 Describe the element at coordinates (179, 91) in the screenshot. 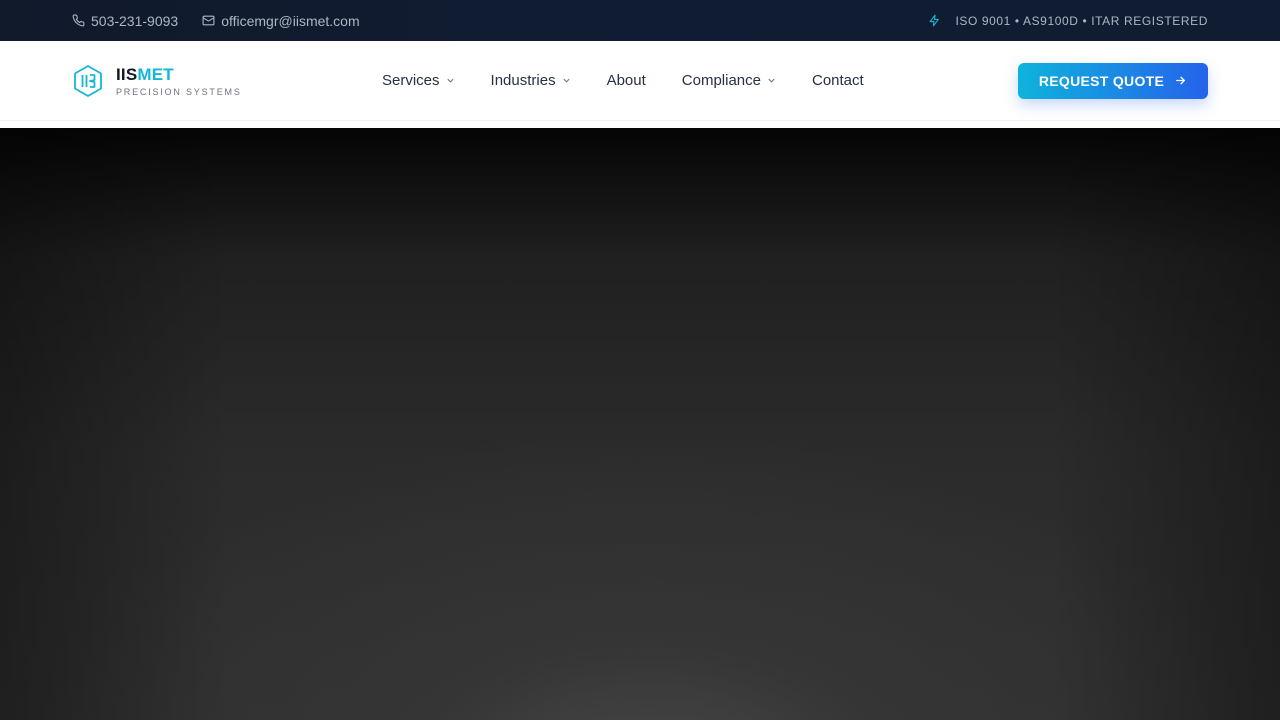

I see `brand-tagline: PRECISION SYSTEMS` at that location.